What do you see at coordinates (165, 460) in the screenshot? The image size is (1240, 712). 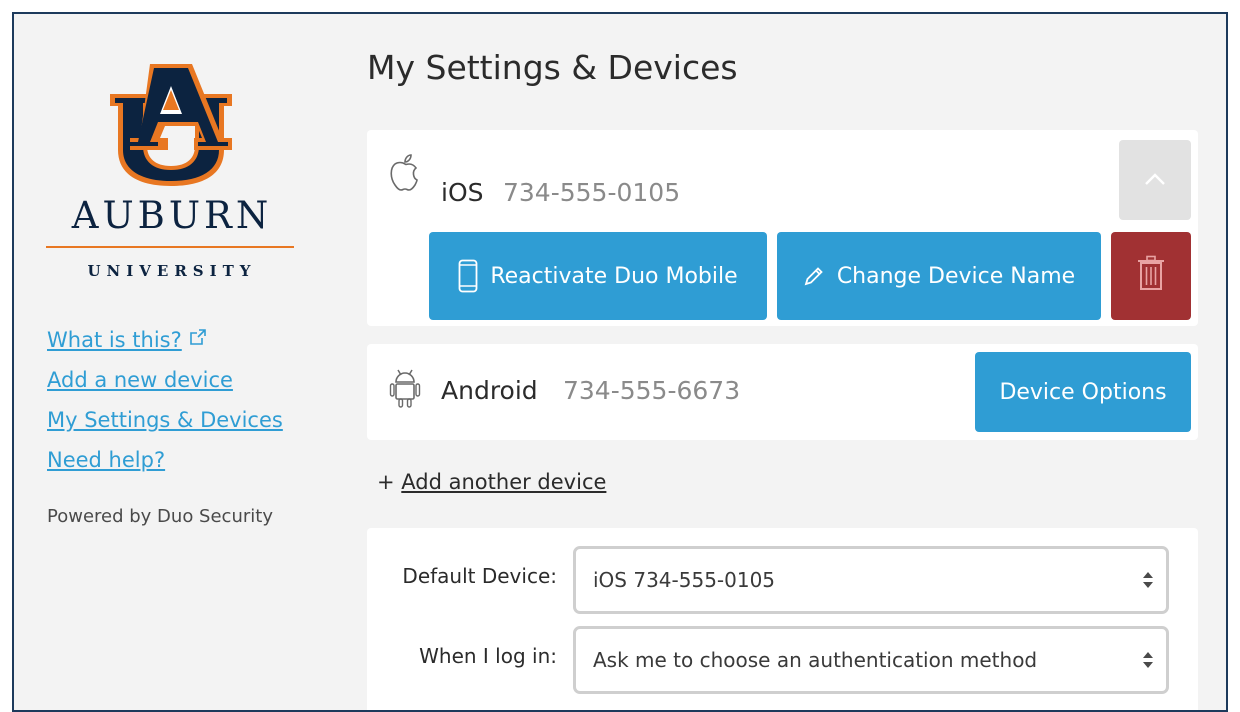 I see `need-help-link: Need help?` at bounding box center [165, 460].